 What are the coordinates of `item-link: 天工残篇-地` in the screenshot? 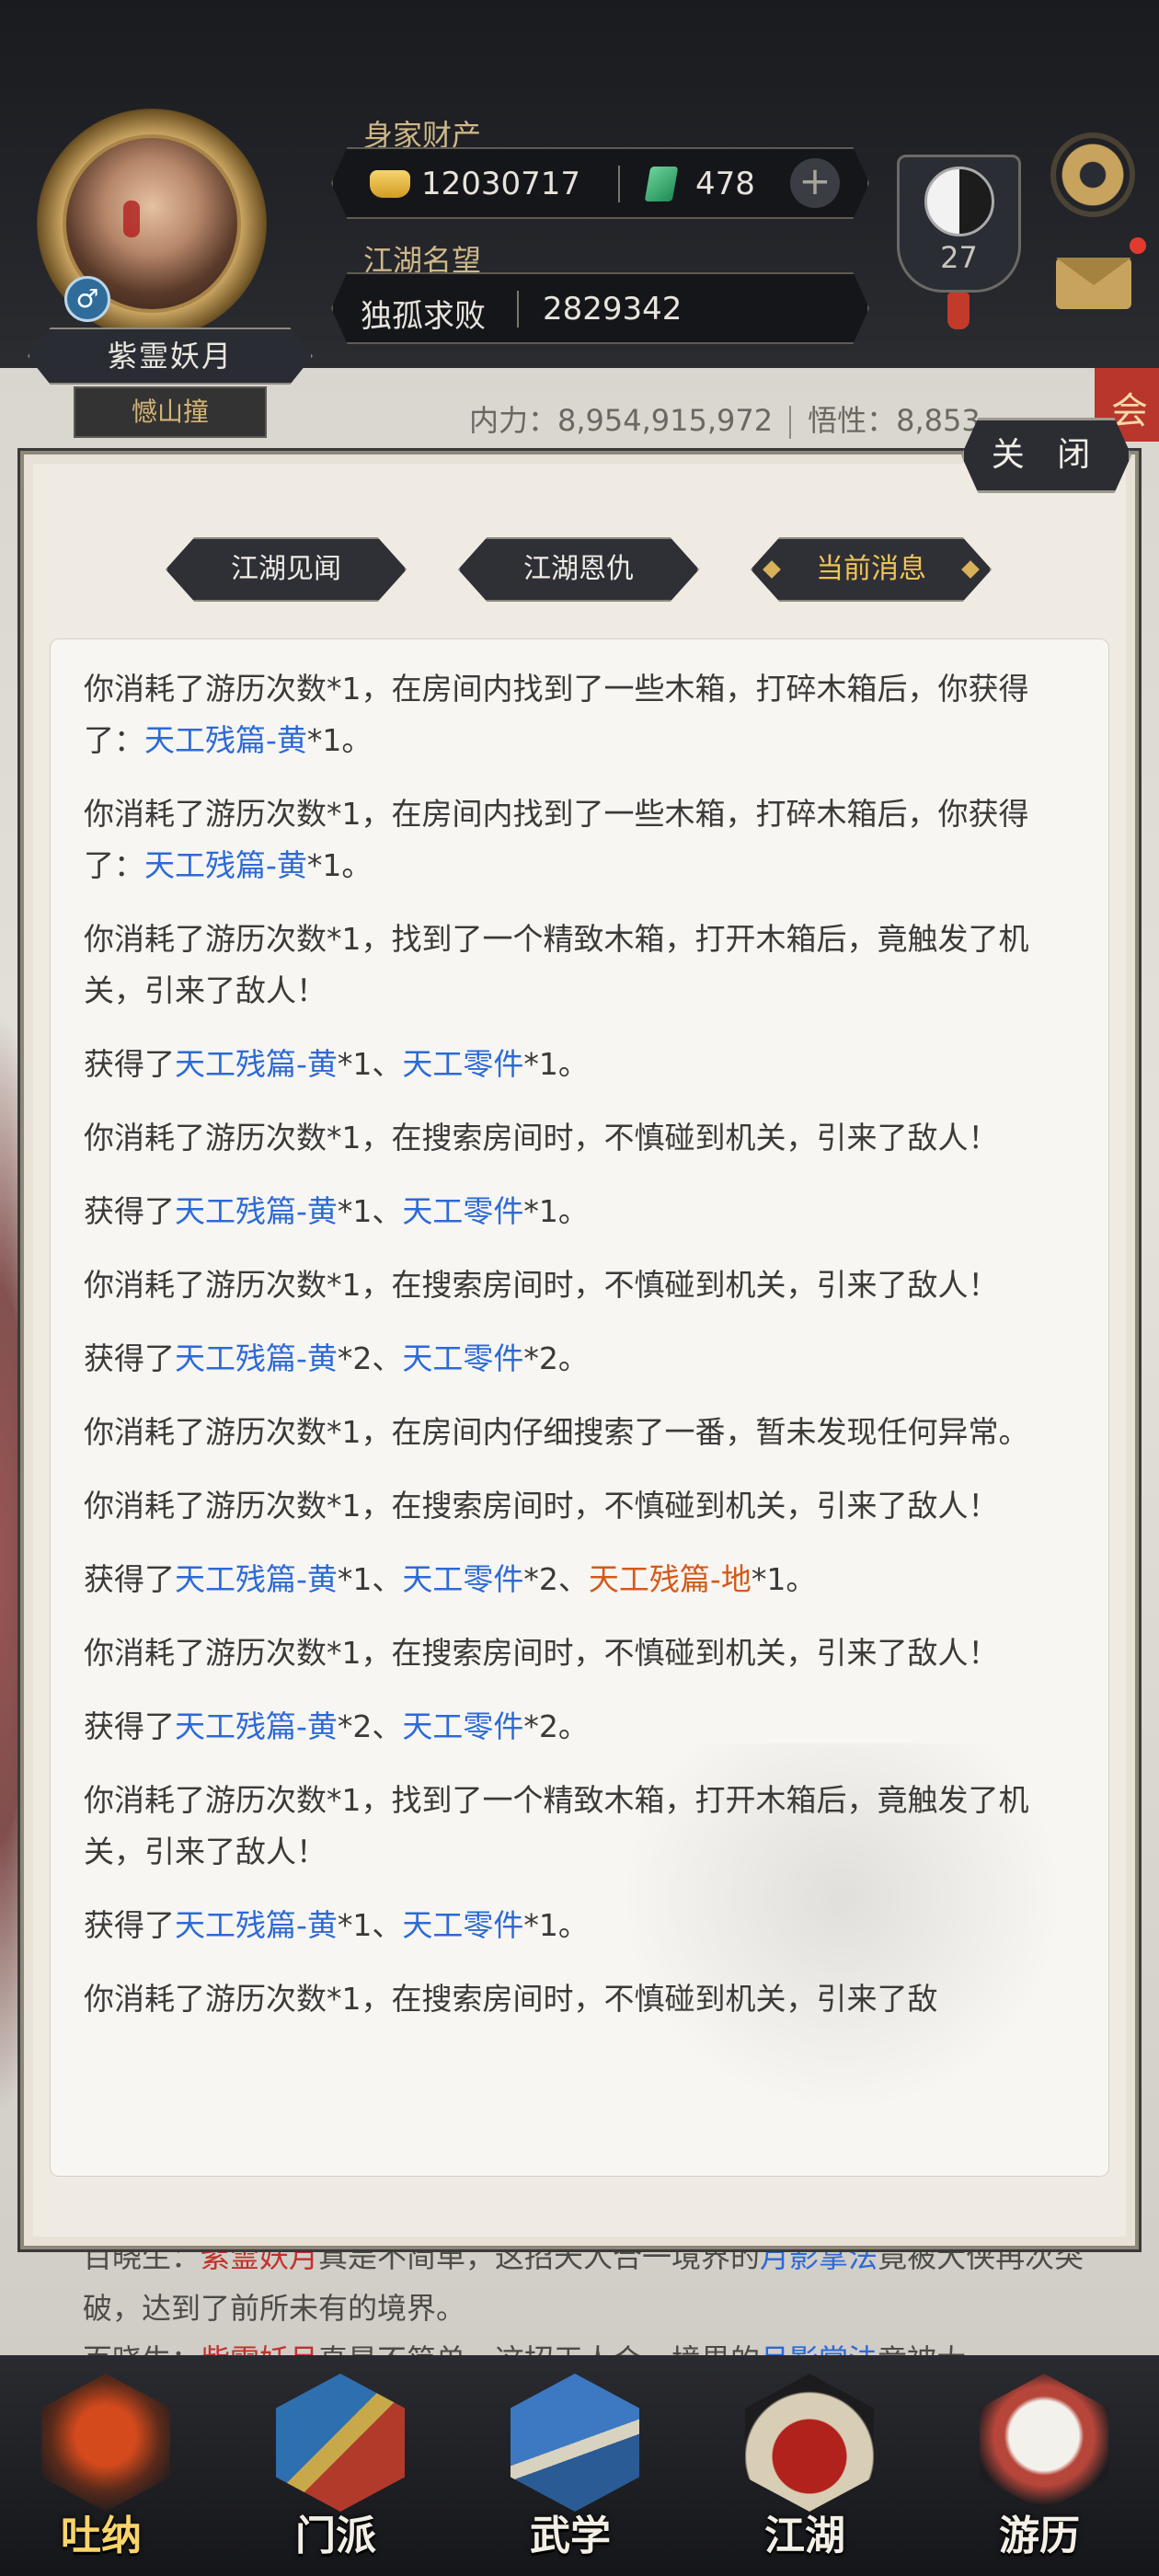 It's located at (670, 1579).